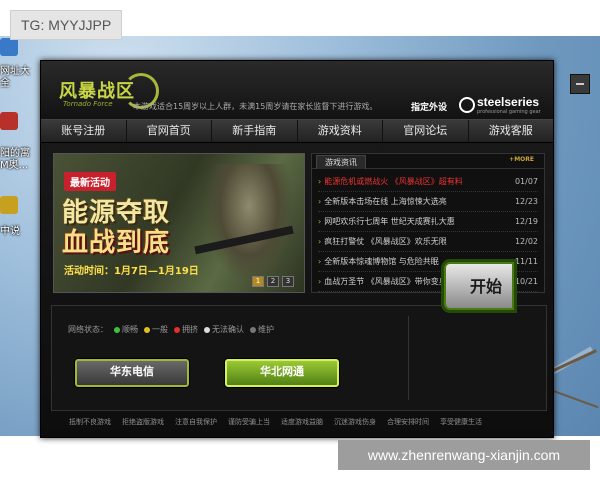 This screenshot has width=600, height=480. Describe the element at coordinates (66, 25) in the screenshot. I see `tg-overlay-label: TG: MYYJJPP` at that location.